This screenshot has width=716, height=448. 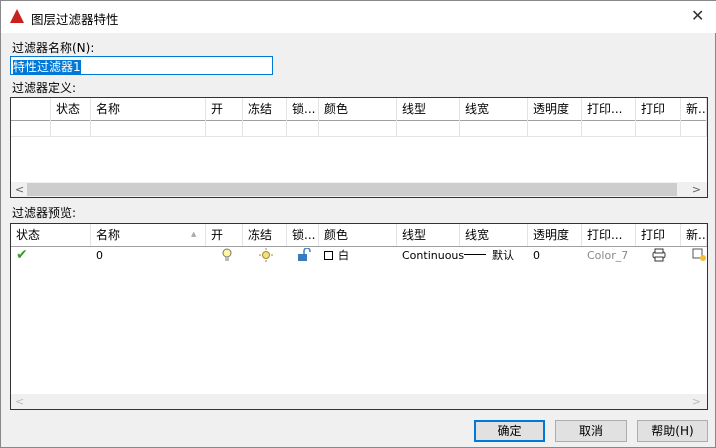 I want to click on filter-name-value: 特性过滤器1, so click(x=47, y=67).